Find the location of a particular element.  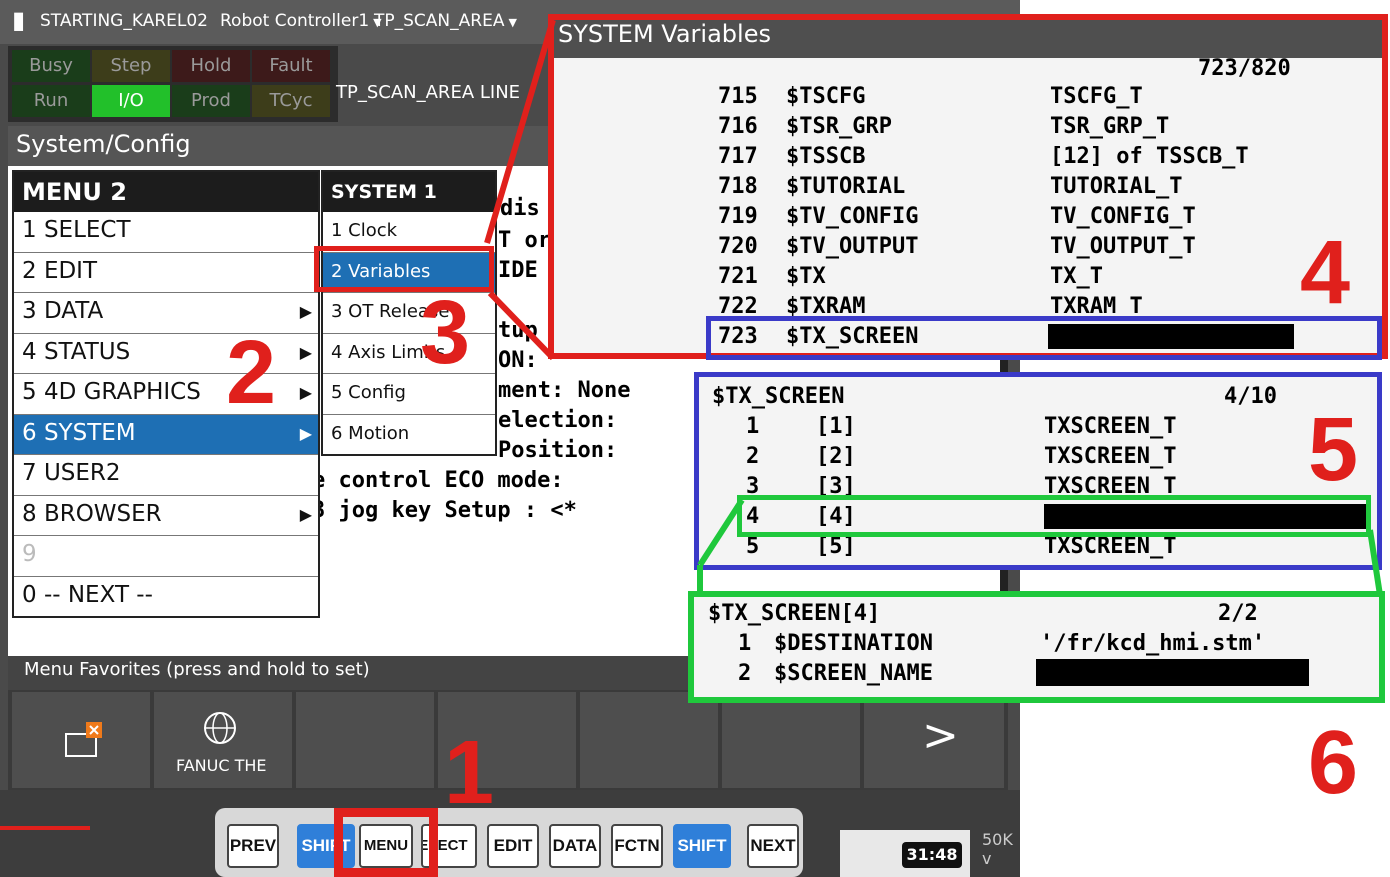

highlight-box-menu-key is located at coordinates (386, 842).